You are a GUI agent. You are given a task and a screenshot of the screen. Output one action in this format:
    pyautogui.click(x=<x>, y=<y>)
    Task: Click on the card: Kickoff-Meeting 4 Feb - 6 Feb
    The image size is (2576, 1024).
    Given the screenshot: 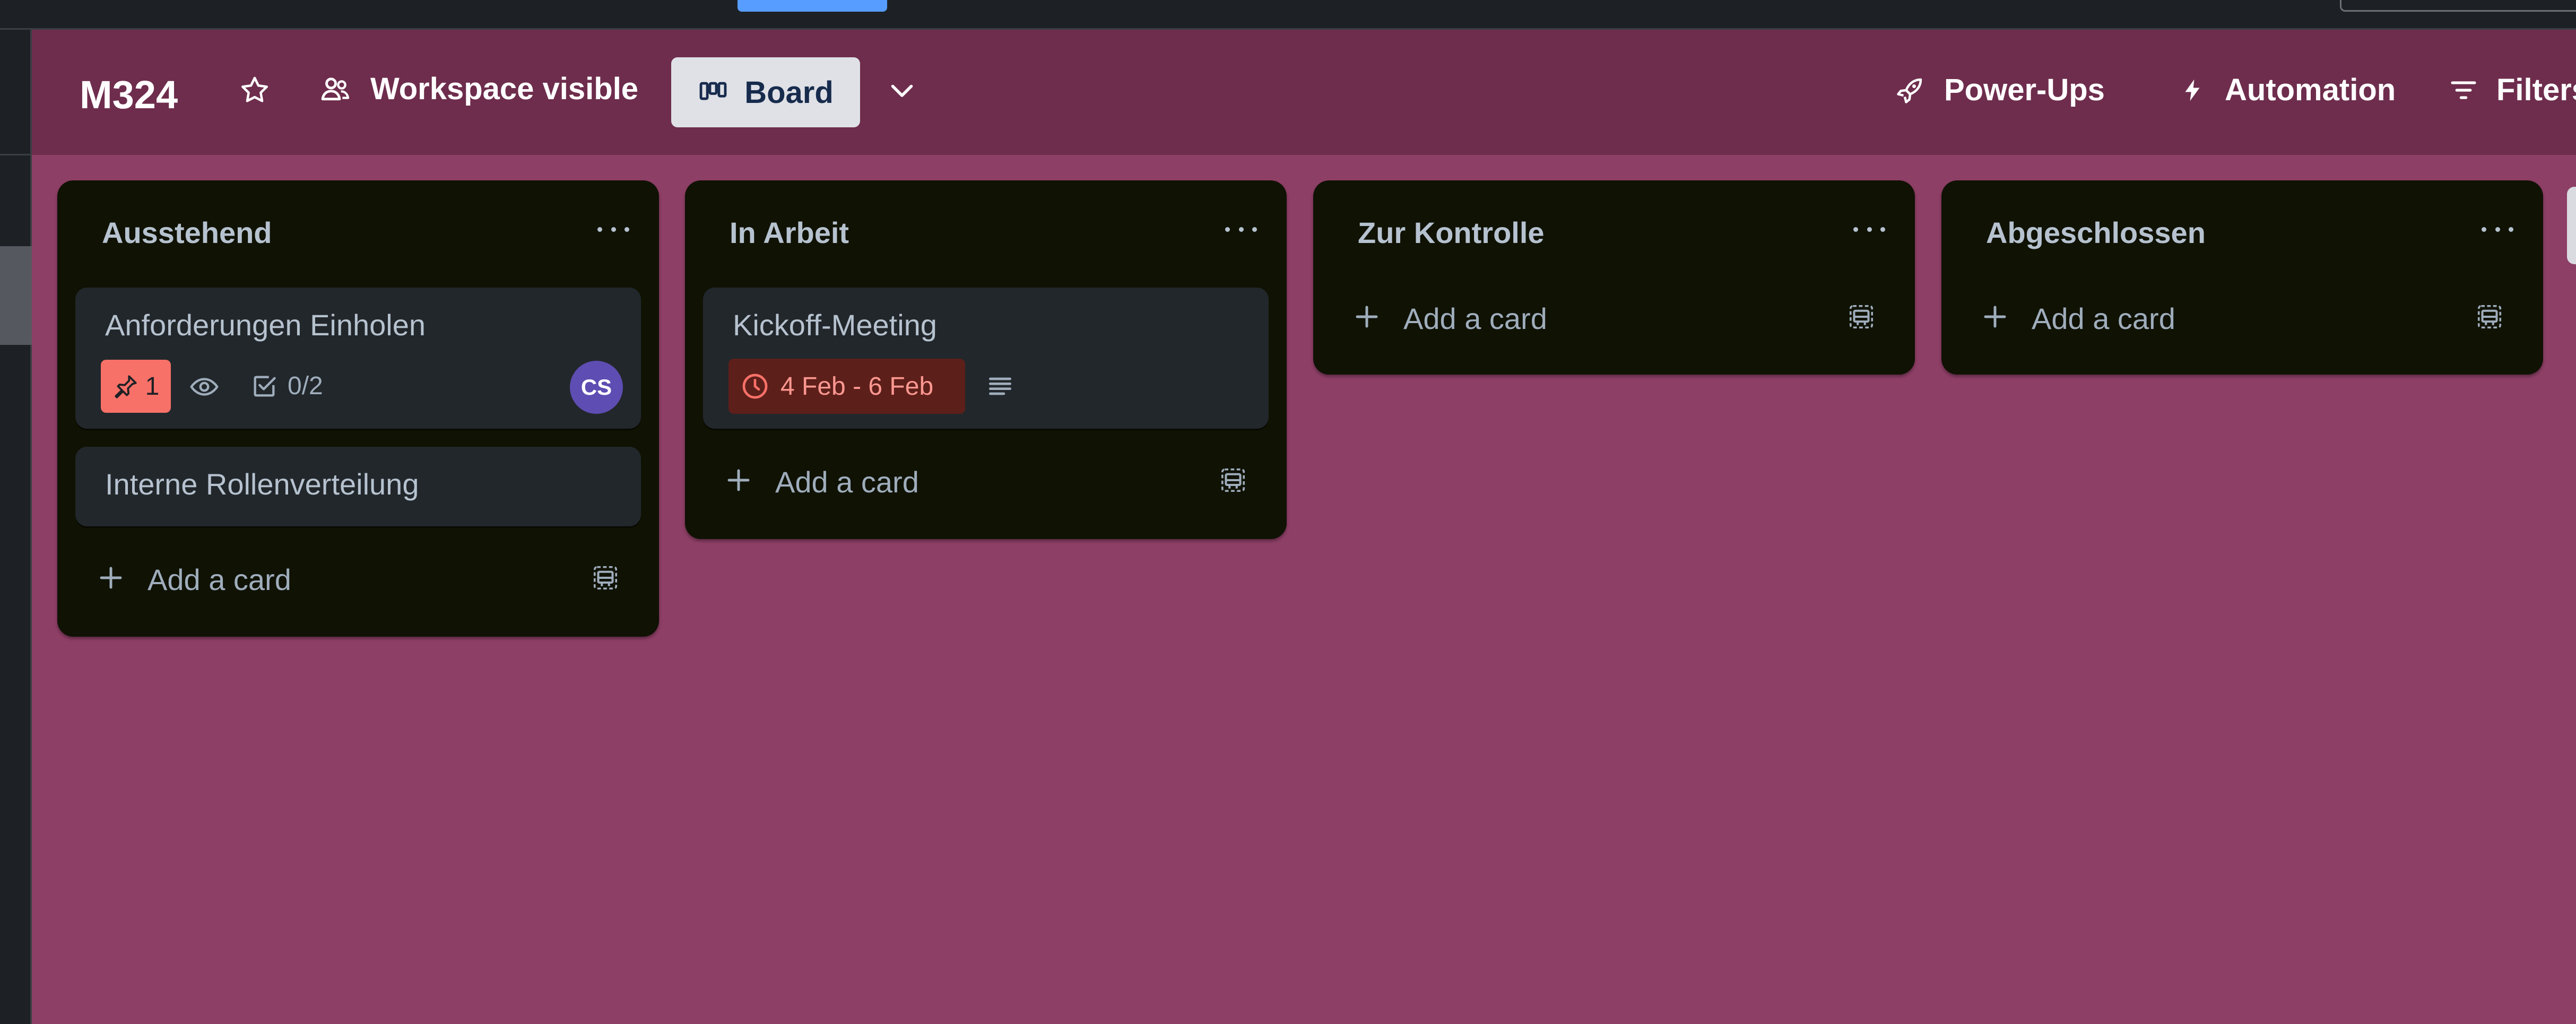 What is the action you would take?
    pyautogui.click(x=986, y=358)
    